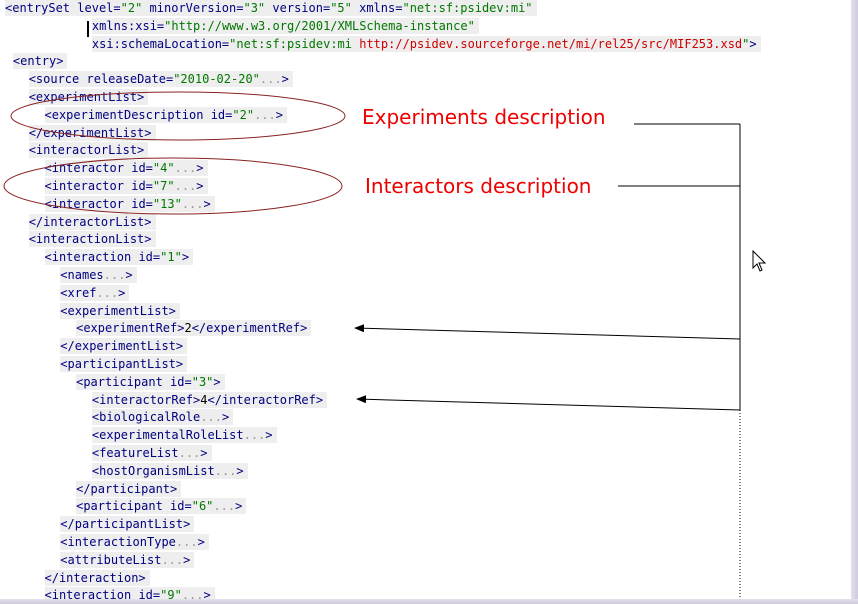 This screenshot has height=604, width=858. What do you see at coordinates (759, 260) in the screenshot?
I see `mouse-pointer-icon` at bounding box center [759, 260].